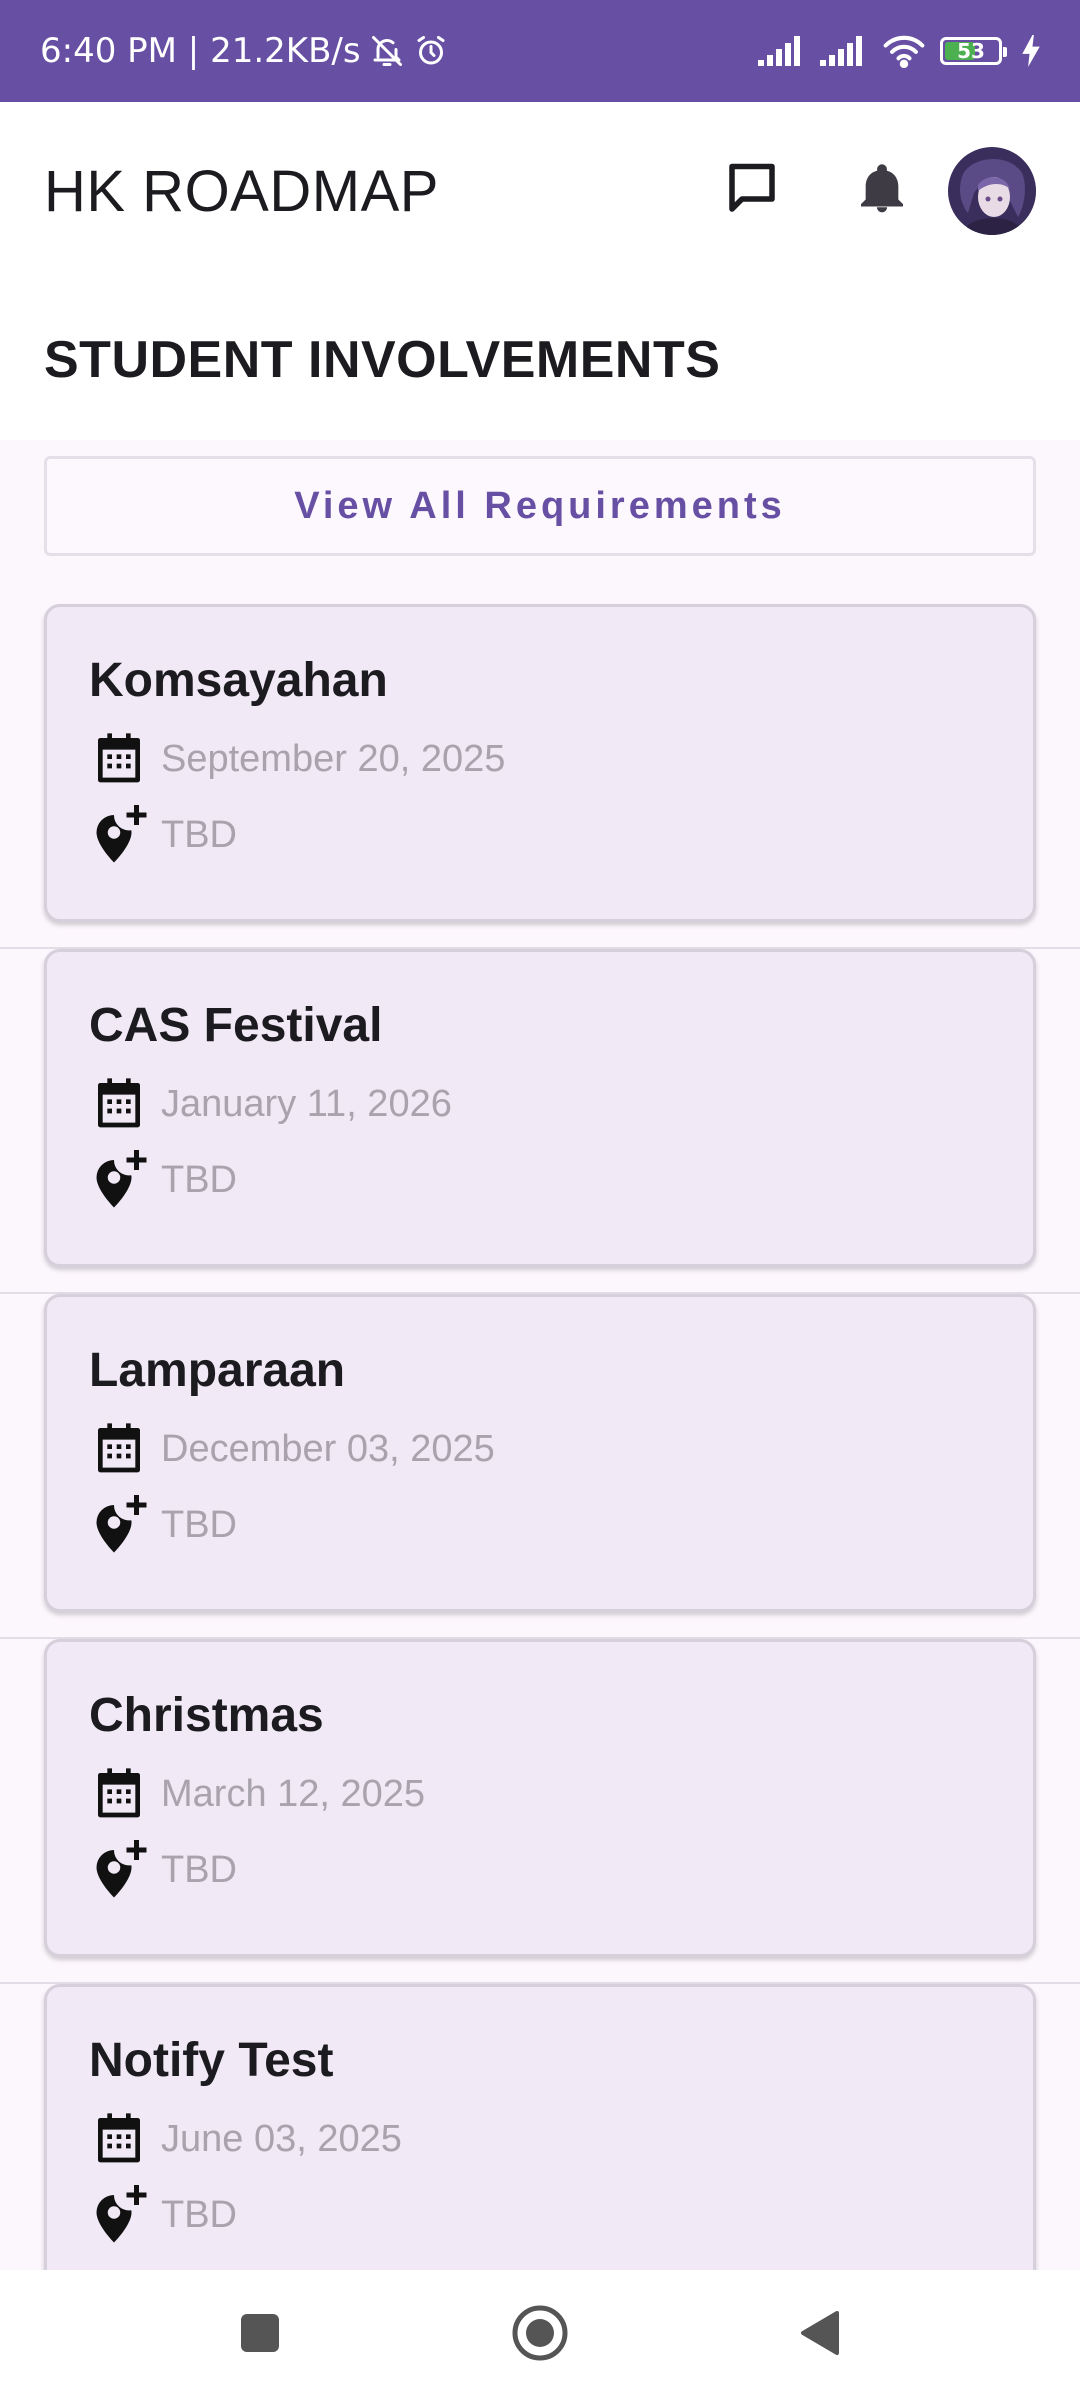  Describe the element at coordinates (206, 1715) in the screenshot. I see `event-title: Christmas` at that location.